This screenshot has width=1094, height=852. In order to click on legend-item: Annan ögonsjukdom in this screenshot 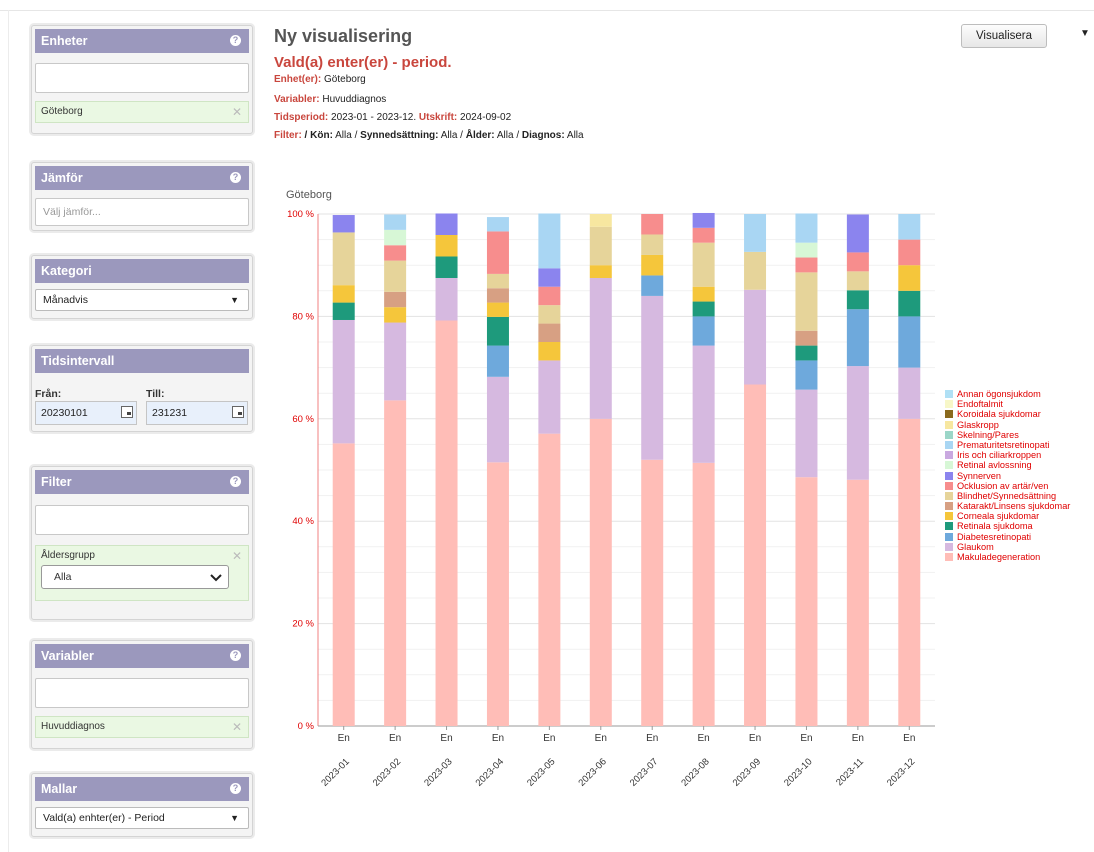, I will do `click(1007, 394)`.